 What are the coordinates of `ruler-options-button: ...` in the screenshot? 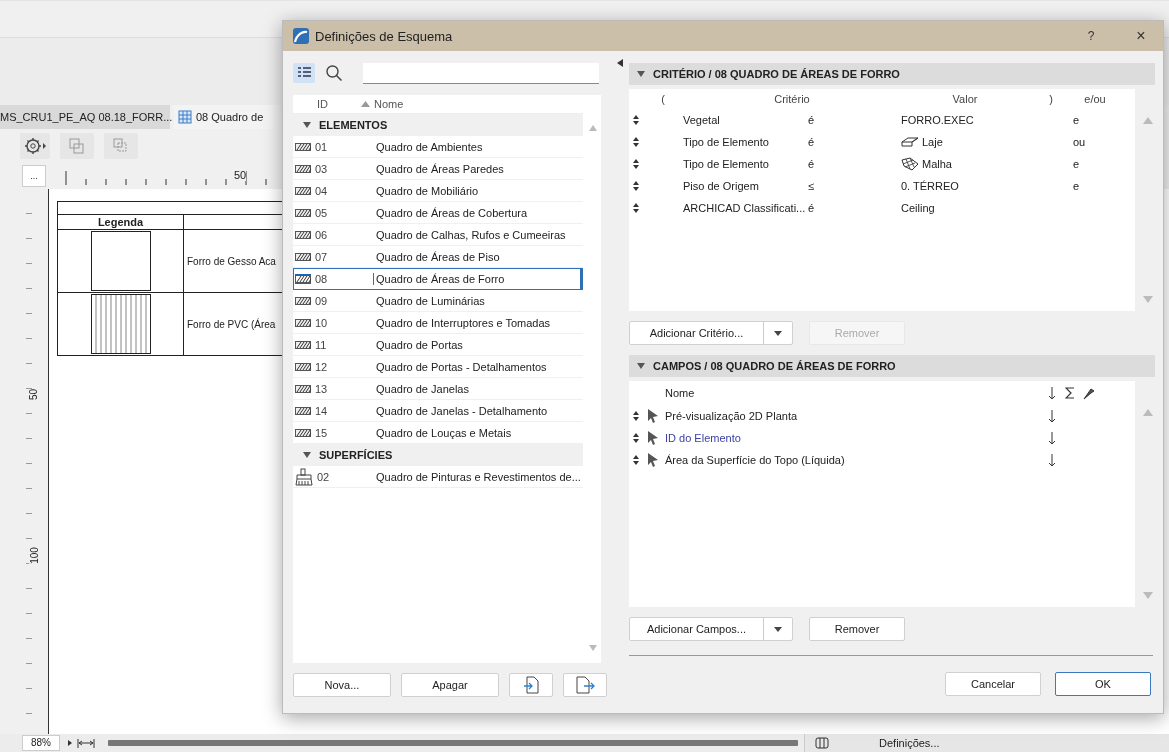 It's located at (34, 176).